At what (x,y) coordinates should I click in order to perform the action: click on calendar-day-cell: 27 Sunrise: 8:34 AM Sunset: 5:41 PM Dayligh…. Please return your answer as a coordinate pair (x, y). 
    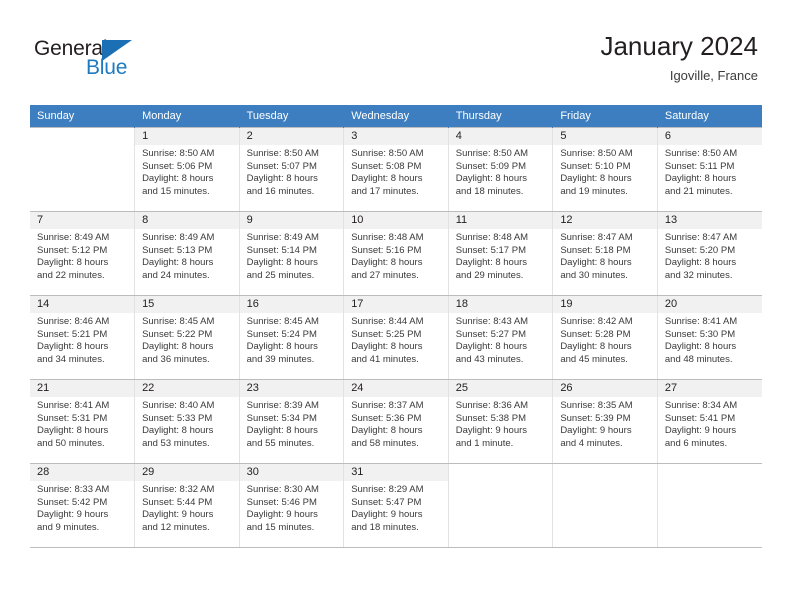
    Looking at the image, I should click on (709, 421).